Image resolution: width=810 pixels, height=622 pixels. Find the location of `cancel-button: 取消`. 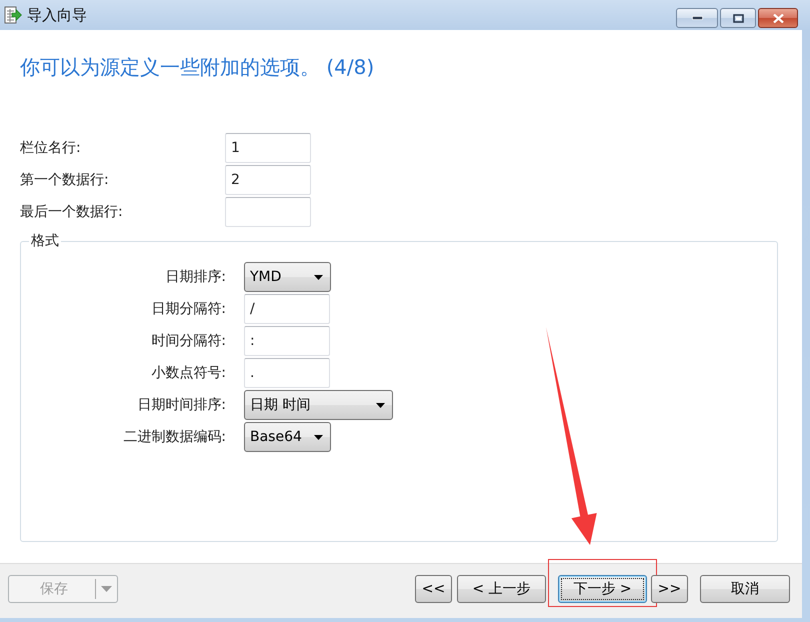

cancel-button: 取消 is located at coordinates (745, 589).